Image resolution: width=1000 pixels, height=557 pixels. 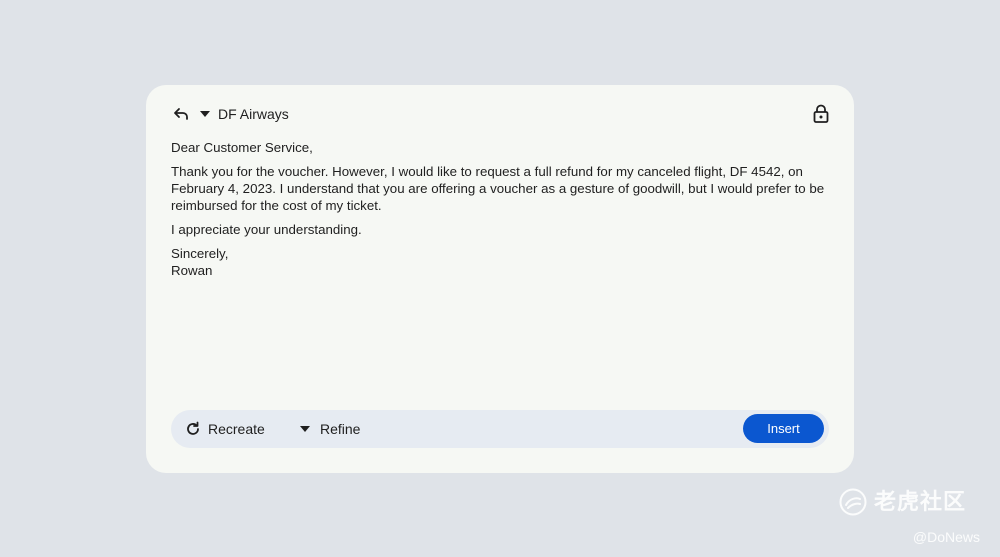 I want to click on recreate-button: Recreate, so click(x=225, y=429).